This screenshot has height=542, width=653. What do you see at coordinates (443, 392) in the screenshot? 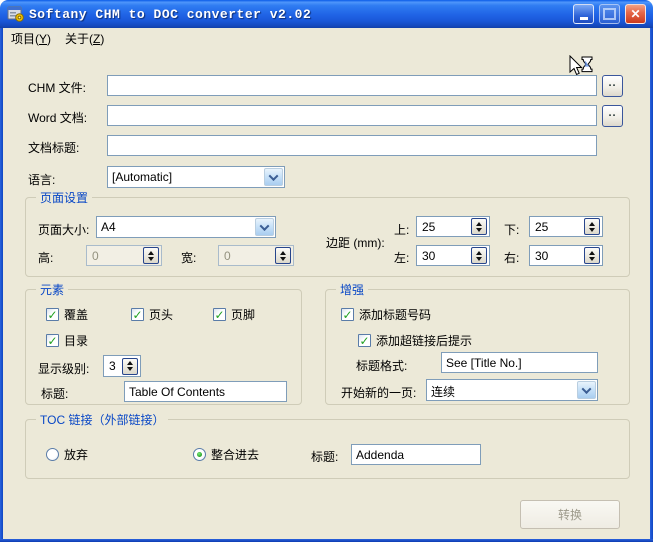
I see `start-new-page-value: 连续` at bounding box center [443, 392].